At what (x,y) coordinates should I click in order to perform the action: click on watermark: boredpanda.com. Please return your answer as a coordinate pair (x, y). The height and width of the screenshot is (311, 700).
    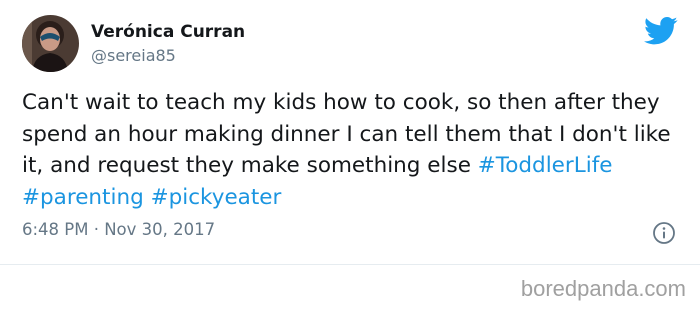
    Looking at the image, I should click on (603, 288).